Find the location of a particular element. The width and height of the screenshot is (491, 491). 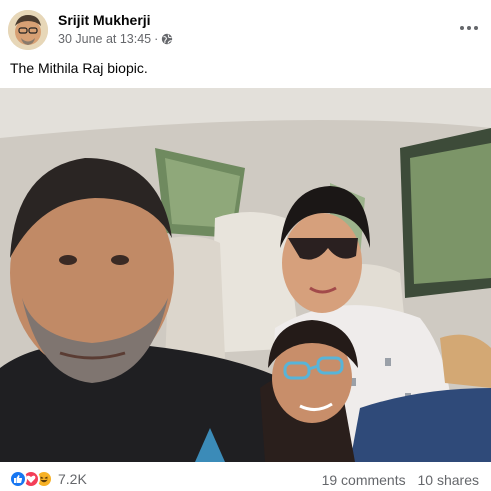

post-meta: 30 June at 13:45 · is located at coordinates (115, 39).